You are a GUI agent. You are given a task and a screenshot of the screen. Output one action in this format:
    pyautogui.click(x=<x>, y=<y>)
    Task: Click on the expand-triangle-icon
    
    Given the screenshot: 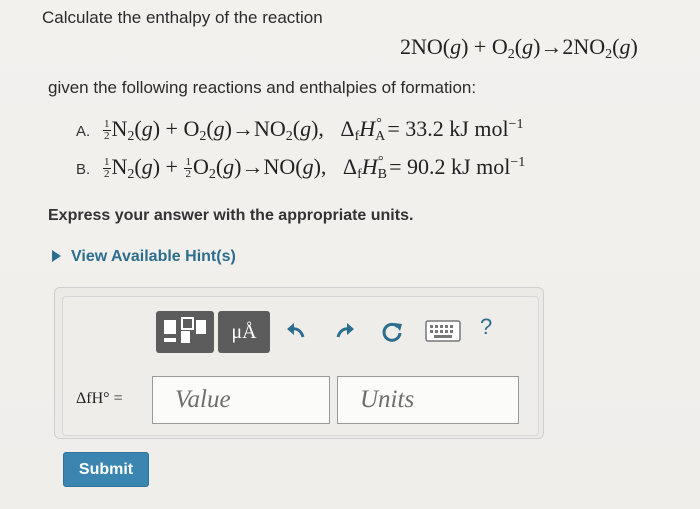 What is the action you would take?
    pyautogui.click(x=56, y=256)
    